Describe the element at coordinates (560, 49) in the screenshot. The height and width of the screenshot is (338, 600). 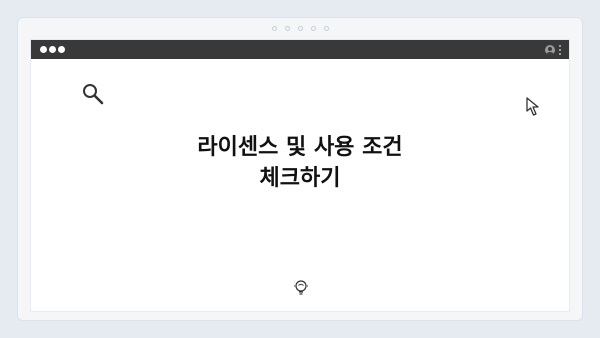
I see `kebab-menu-icon` at that location.